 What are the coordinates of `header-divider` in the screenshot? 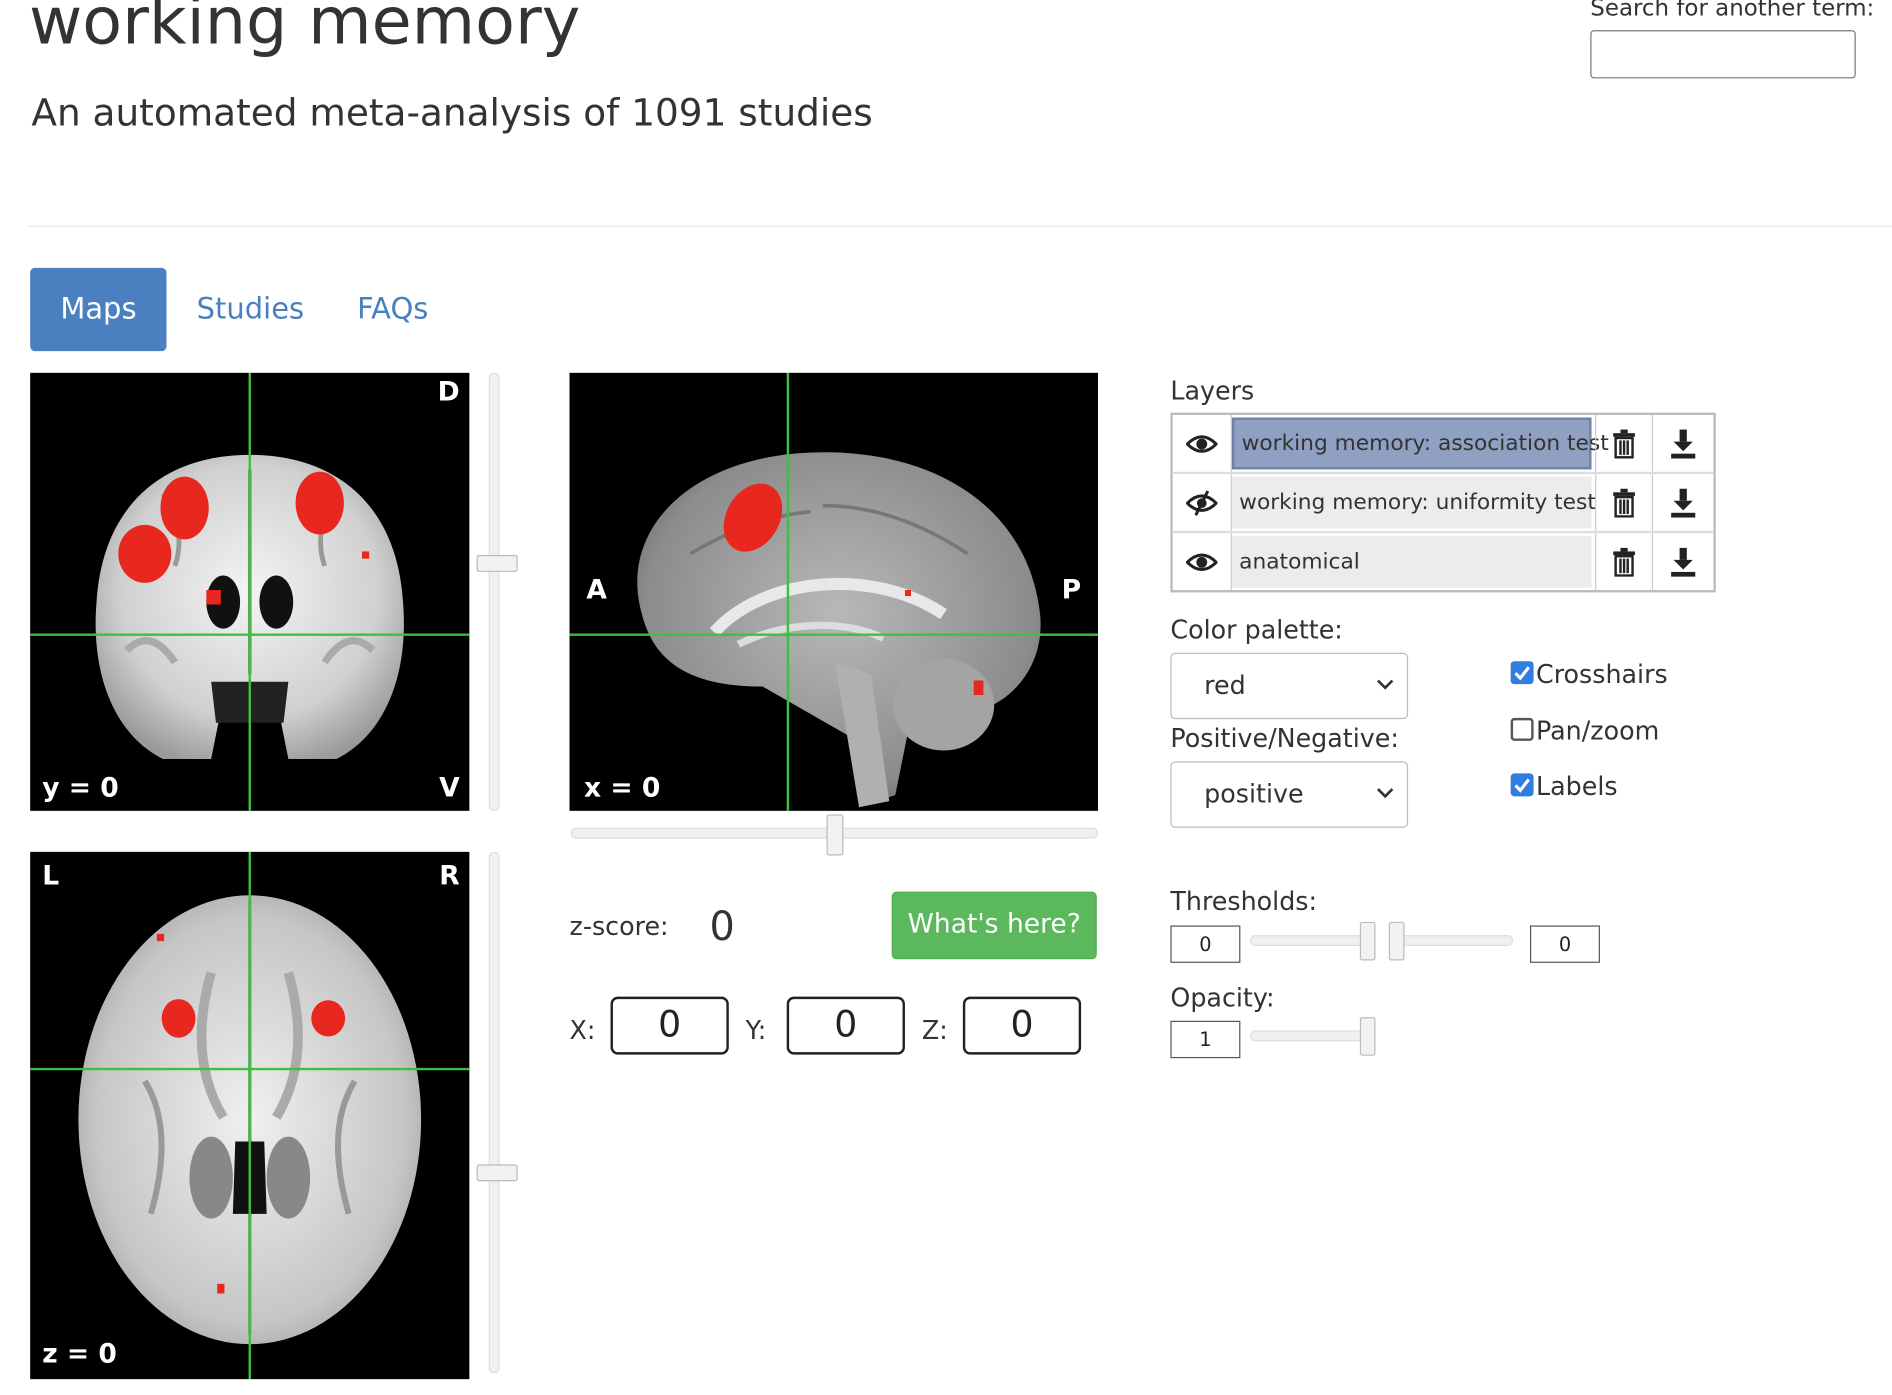 It's located at (960, 226).